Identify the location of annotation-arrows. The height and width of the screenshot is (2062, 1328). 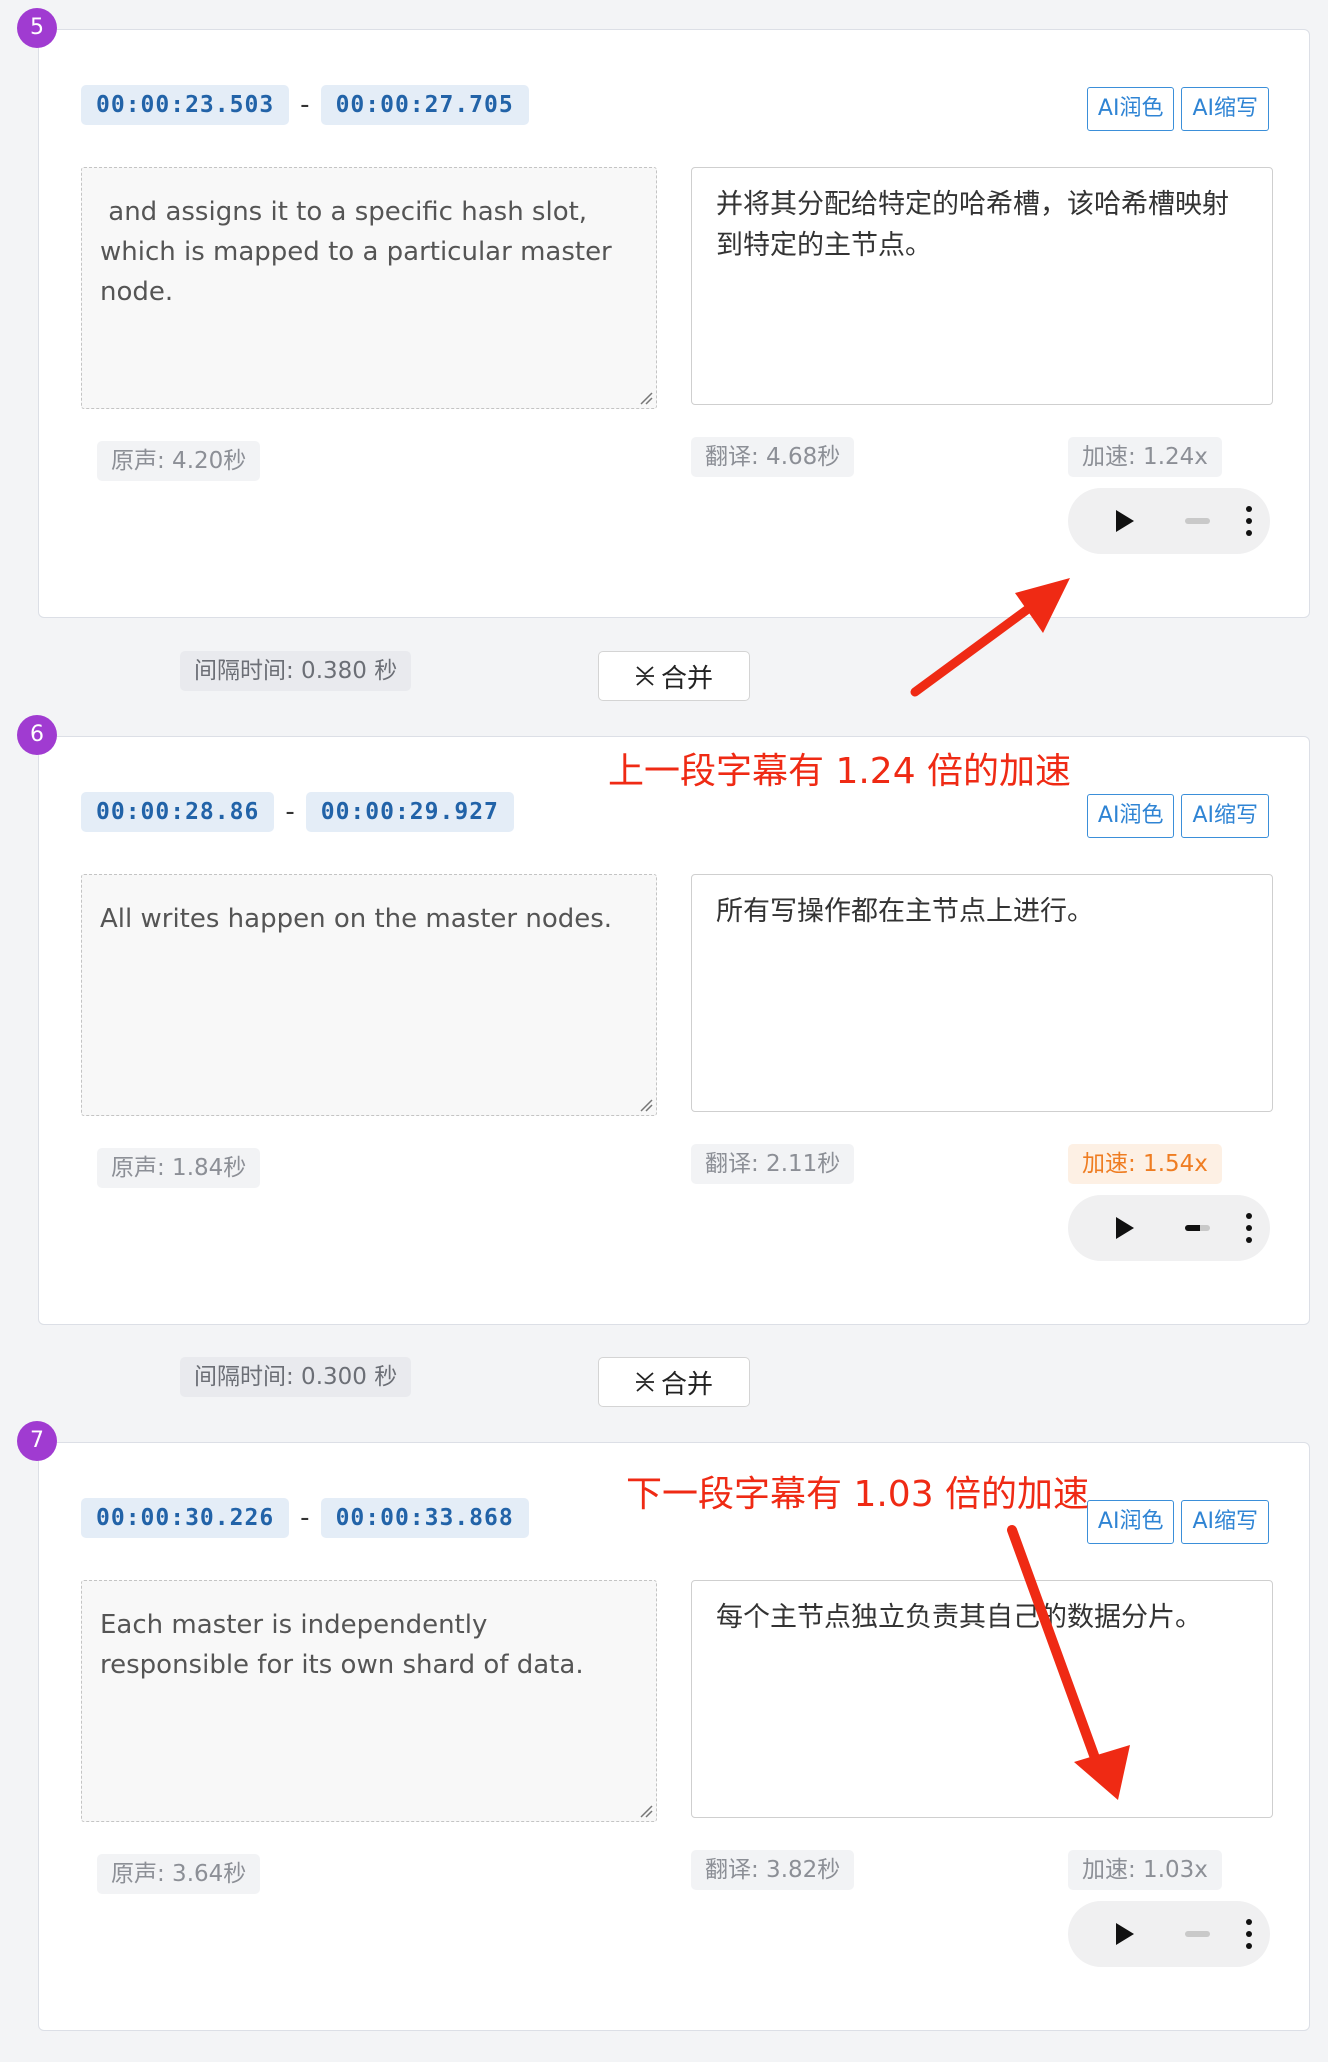
(1020, 1189).